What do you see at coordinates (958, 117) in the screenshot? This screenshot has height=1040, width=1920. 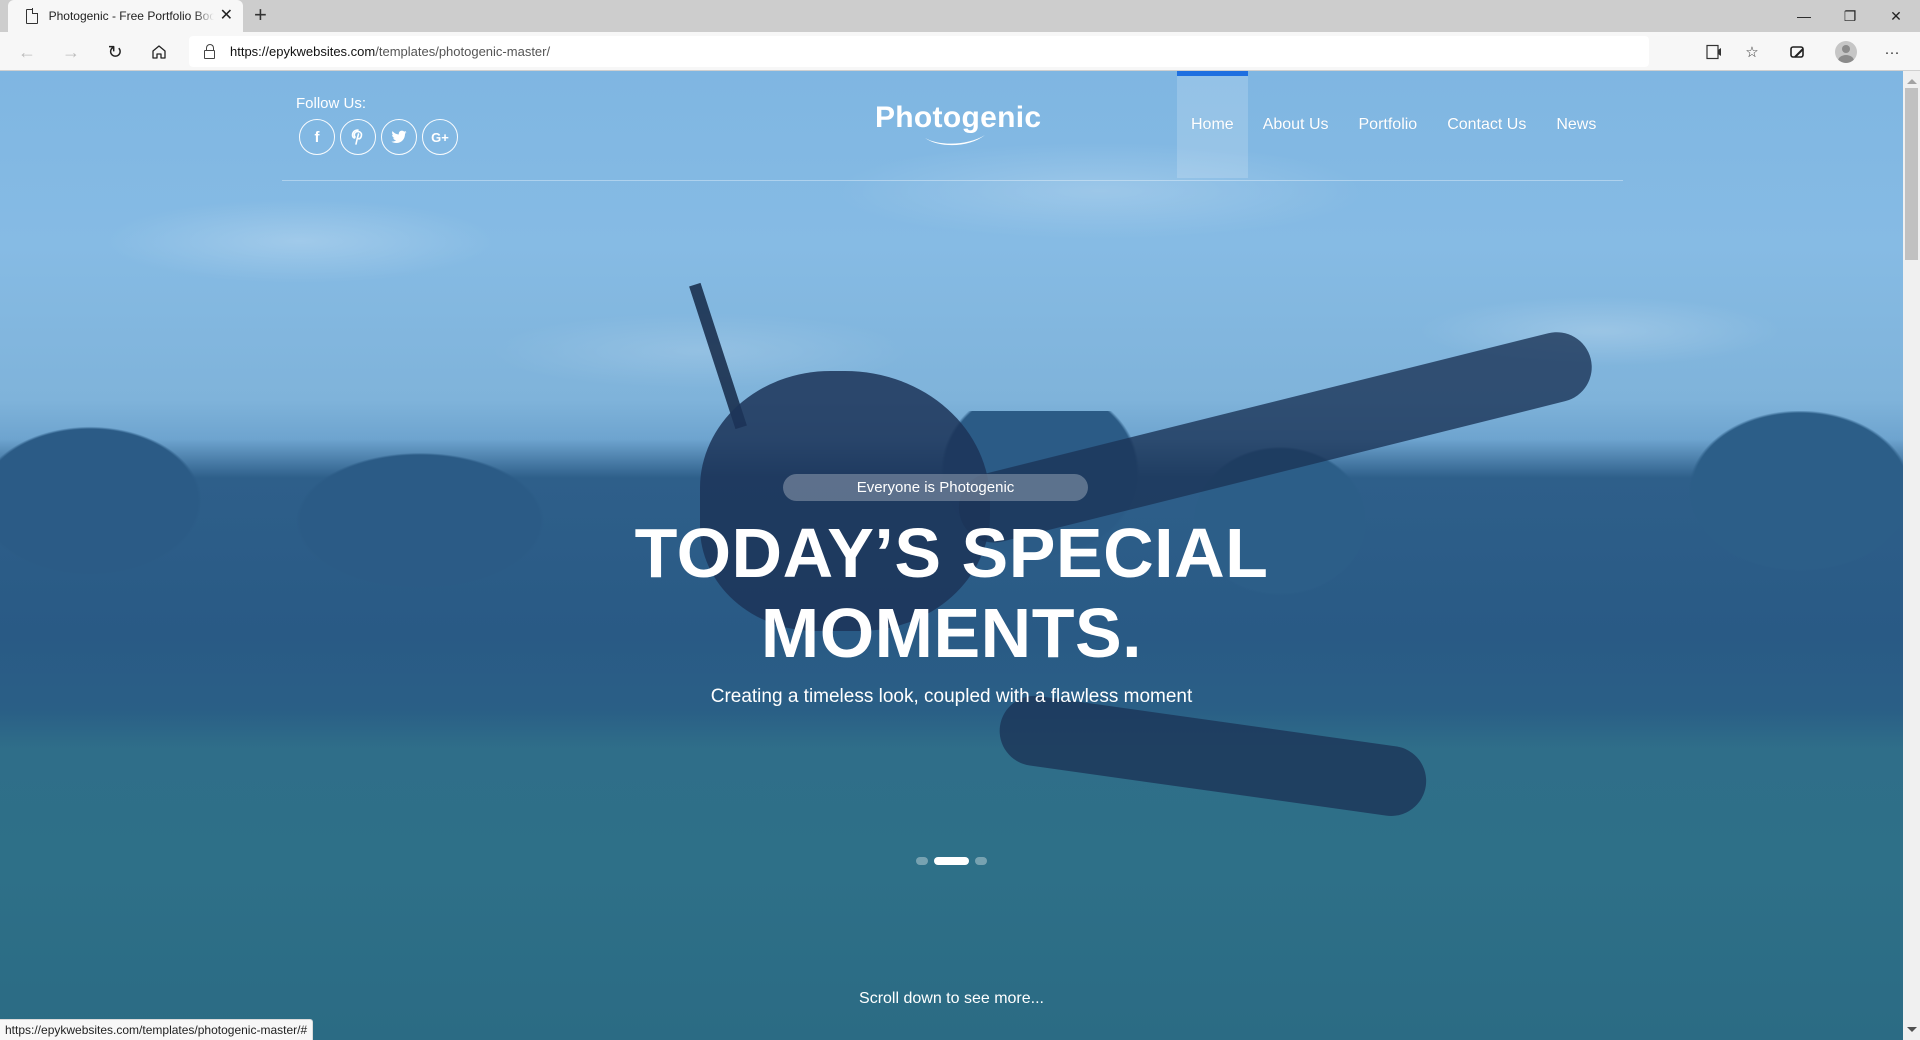 I see `logo-text: Photogenic` at bounding box center [958, 117].